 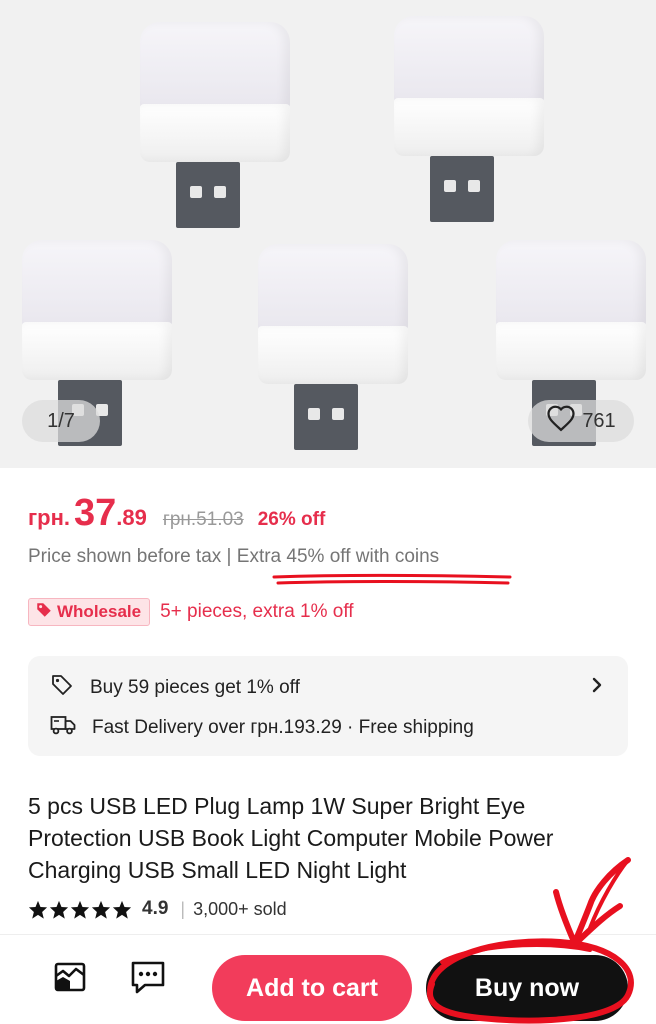 I want to click on delivery-text: Fast Delivery over грн.193.29, so click(x=217, y=727).